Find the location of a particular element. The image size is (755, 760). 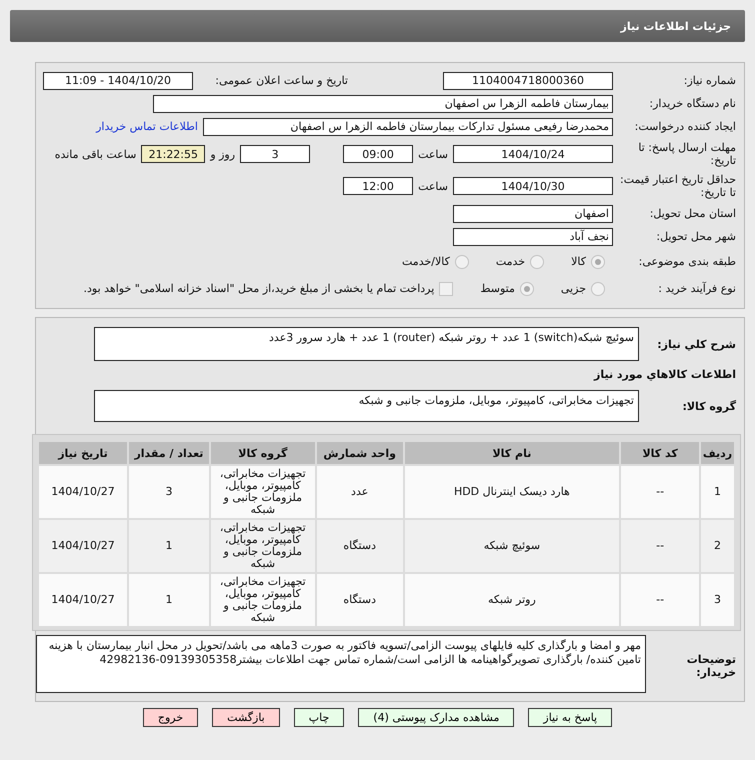

field-label: شرح کلي نیاز: is located at coordinates (696, 344).